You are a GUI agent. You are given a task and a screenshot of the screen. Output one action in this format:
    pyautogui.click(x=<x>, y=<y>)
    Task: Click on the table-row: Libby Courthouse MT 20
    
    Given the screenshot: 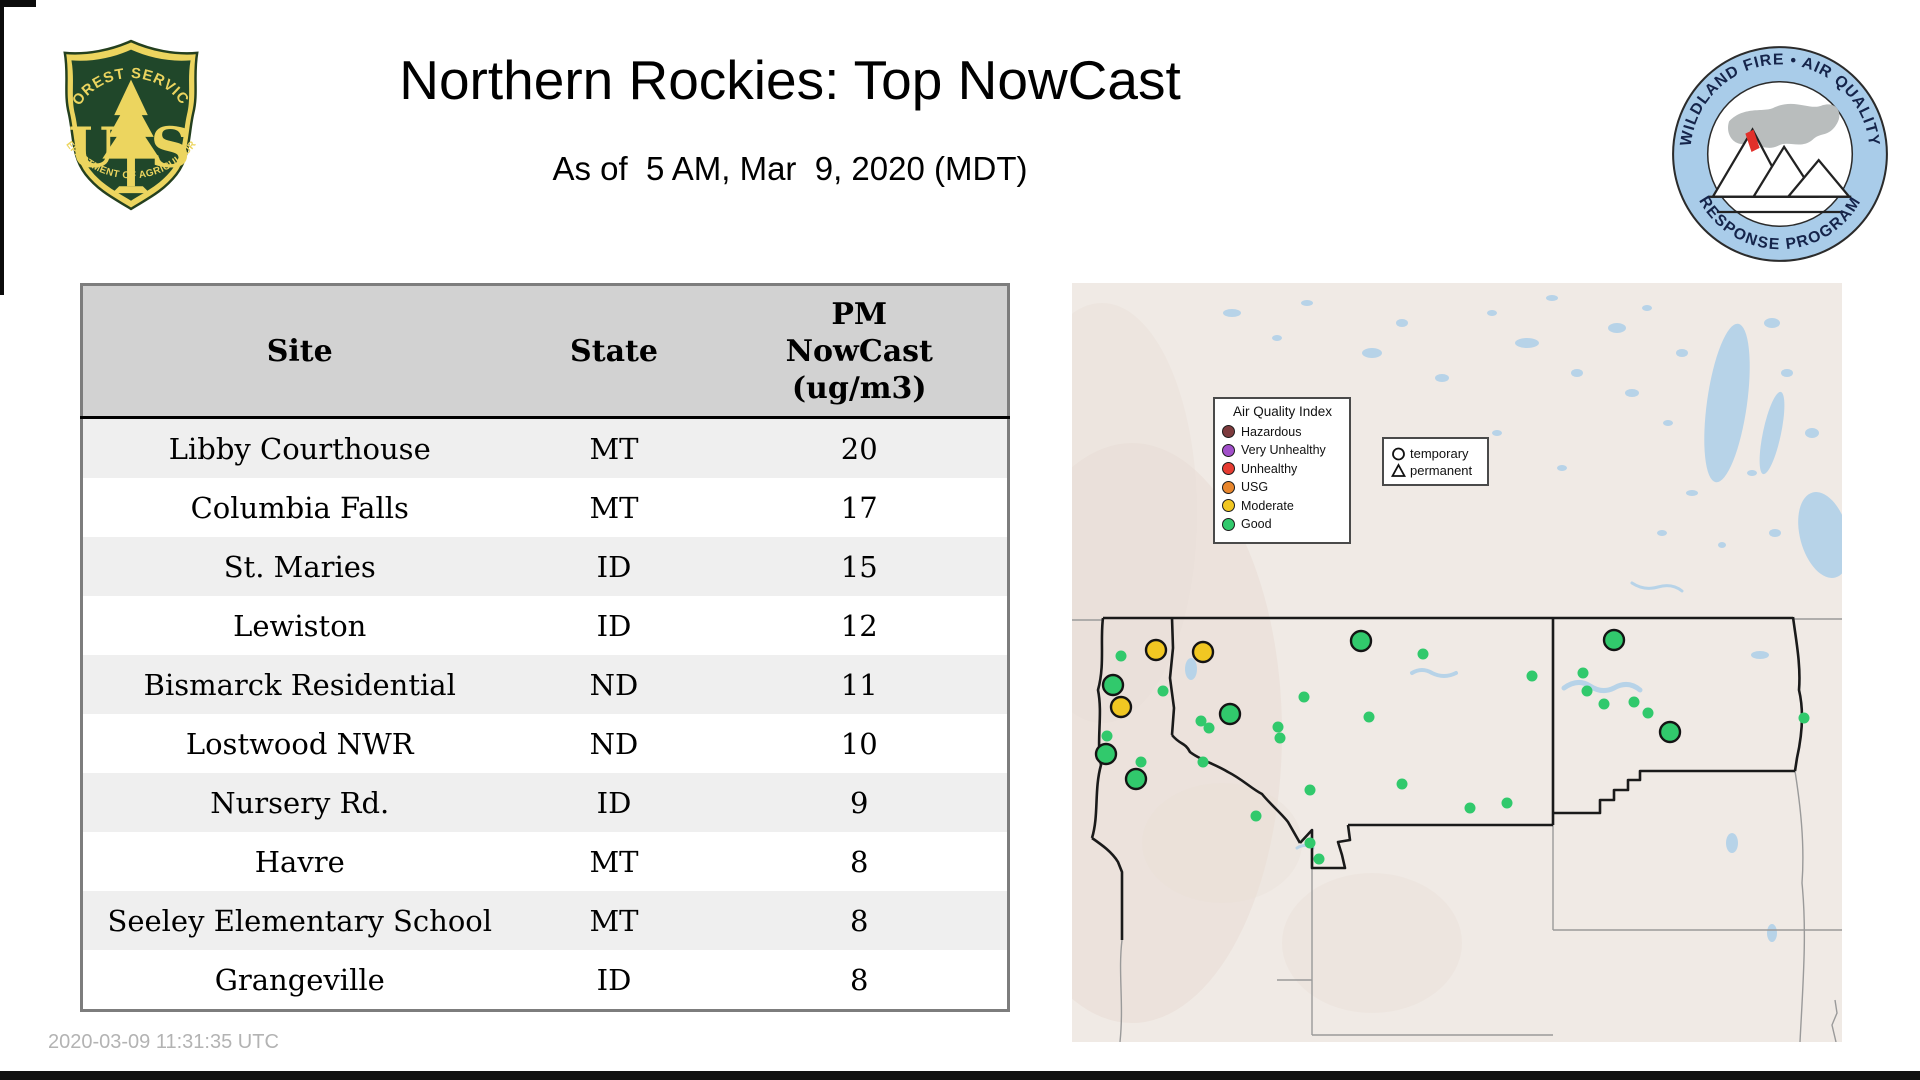 What is the action you would take?
    pyautogui.click(x=545, y=447)
    